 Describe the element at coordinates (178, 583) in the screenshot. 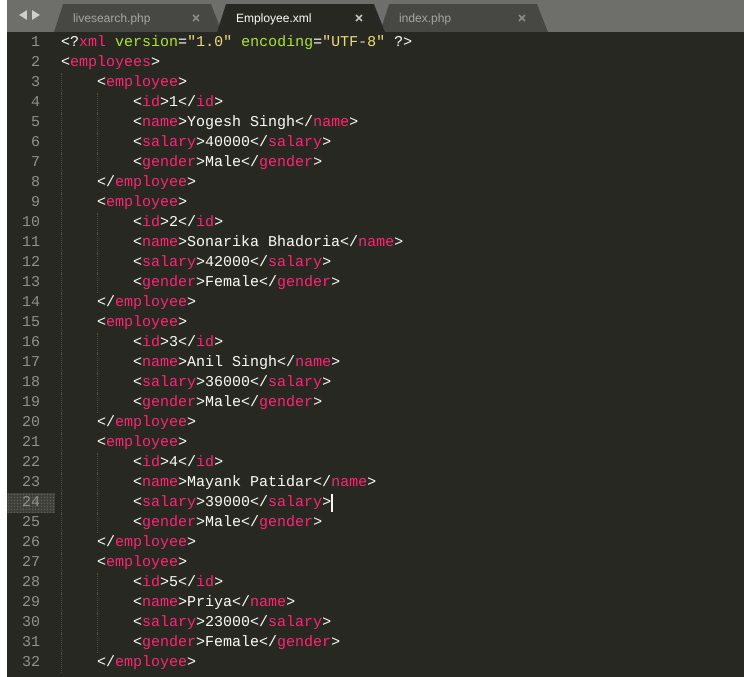

I see `code-line: <id>5</id>` at that location.